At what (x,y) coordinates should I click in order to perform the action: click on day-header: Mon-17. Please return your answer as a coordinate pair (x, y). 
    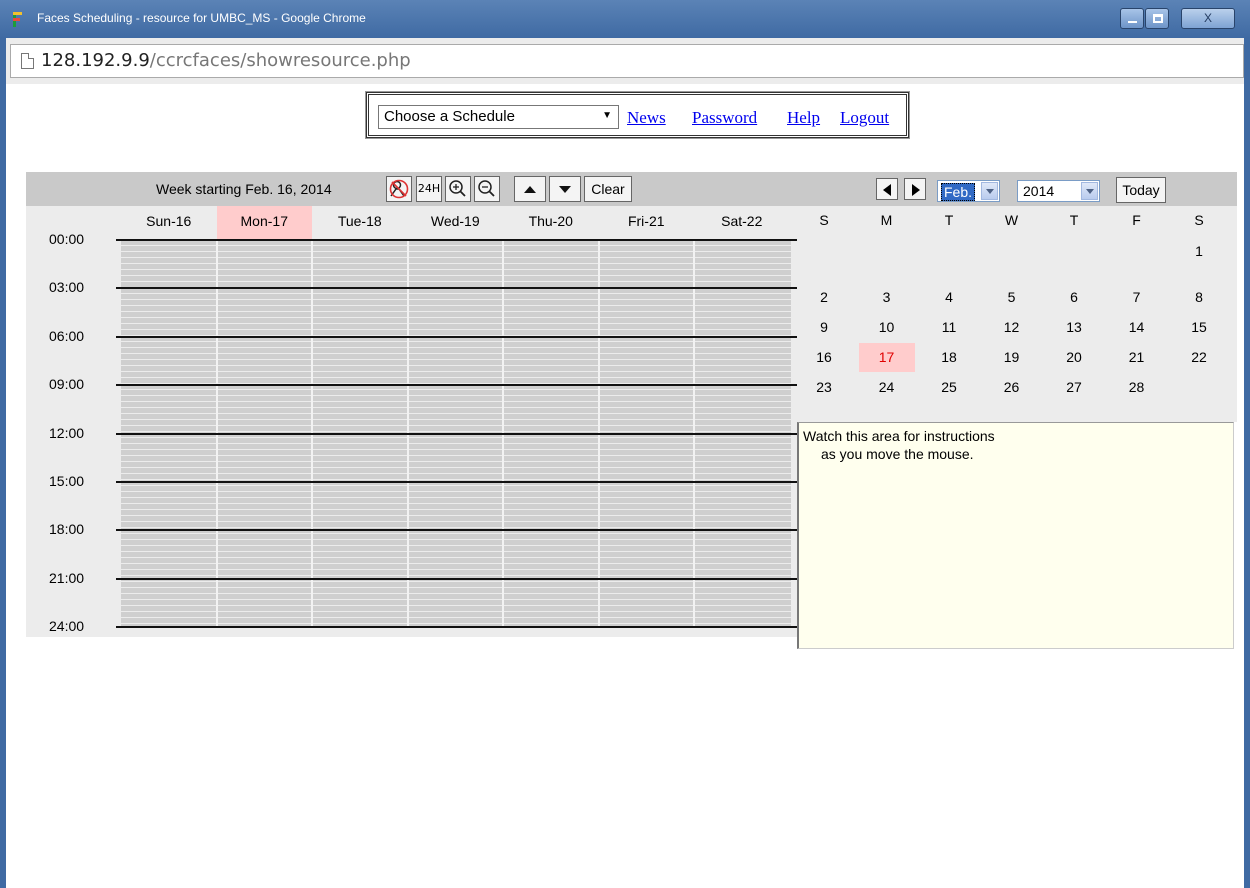
    Looking at the image, I should click on (264, 222).